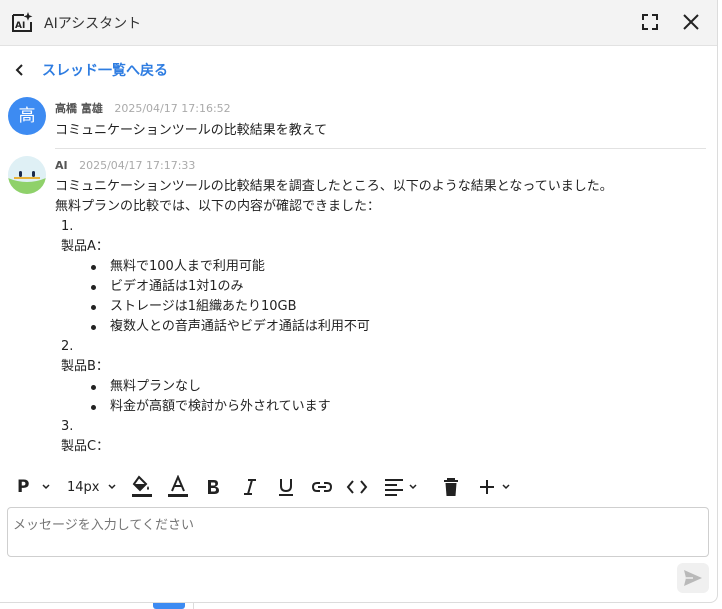 This screenshot has height=609, width=722. I want to click on back-link-label: スレッド一覧へ戻る, so click(105, 71).